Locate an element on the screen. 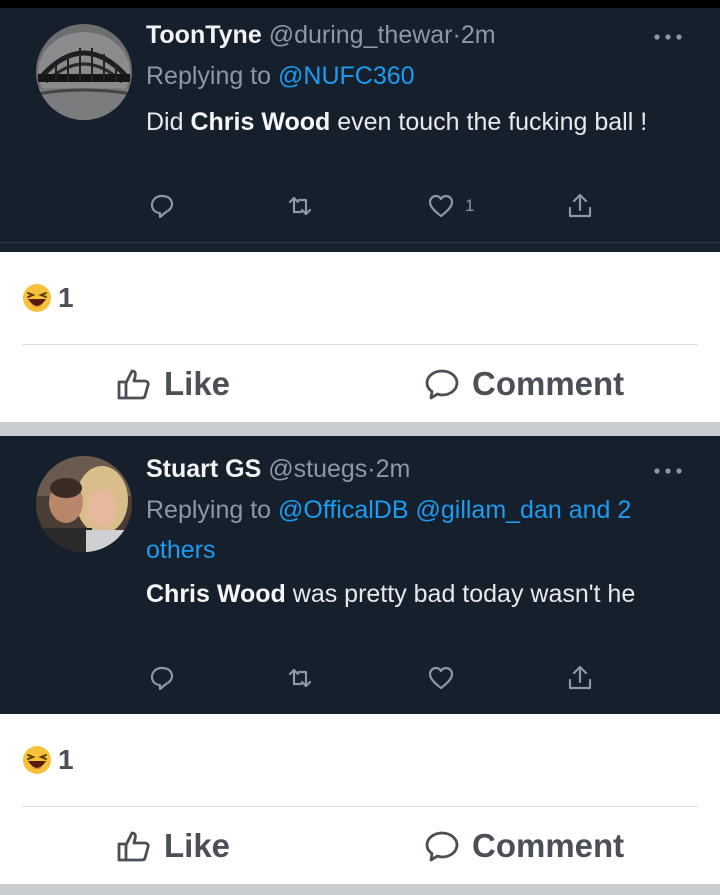  like-button is located at coordinates (446, 678).